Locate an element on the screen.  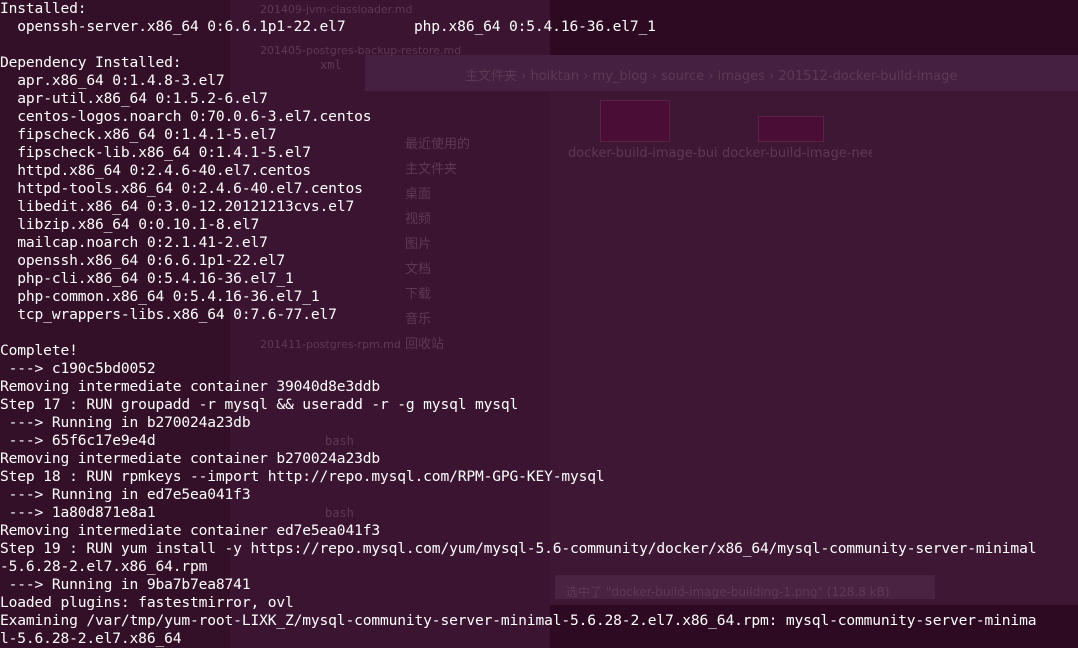
output-line: Loaded plugins: fastestmirror, ovl is located at coordinates (147, 602).